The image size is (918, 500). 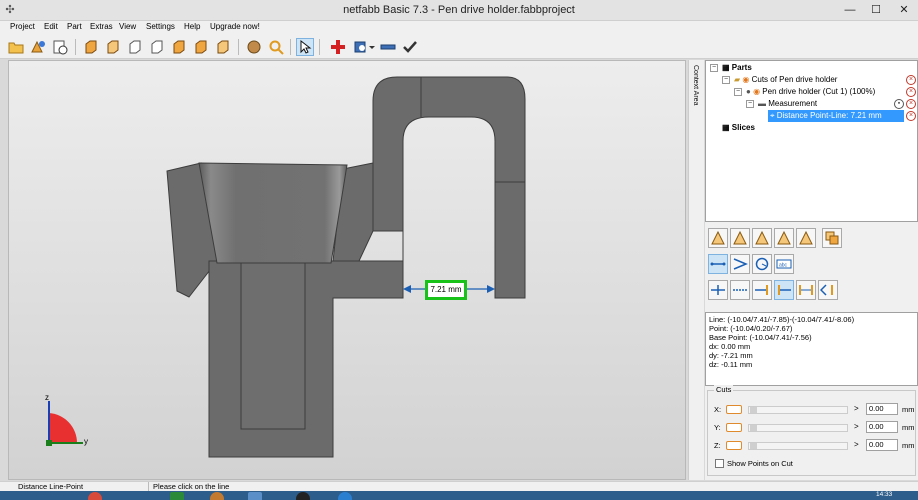 What do you see at coordinates (751, 328) in the screenshot?
I see `info-point: Point: (-10.04/0.20/-7.67)` at bounding box center [751, 328].